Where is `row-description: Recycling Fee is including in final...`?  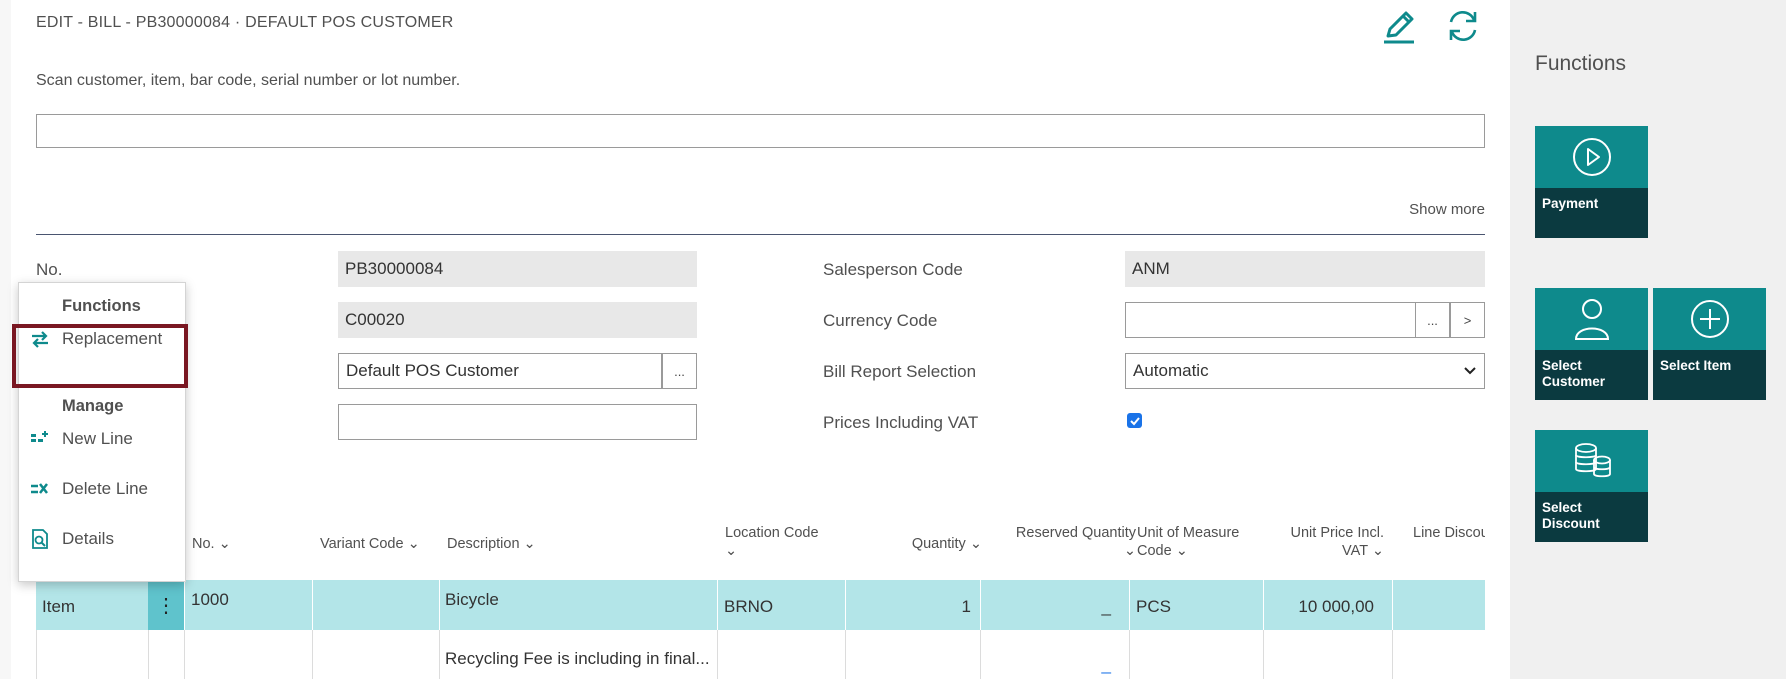 row-description: Recycling Fee is including in final... is located at coordinates (579, 659).